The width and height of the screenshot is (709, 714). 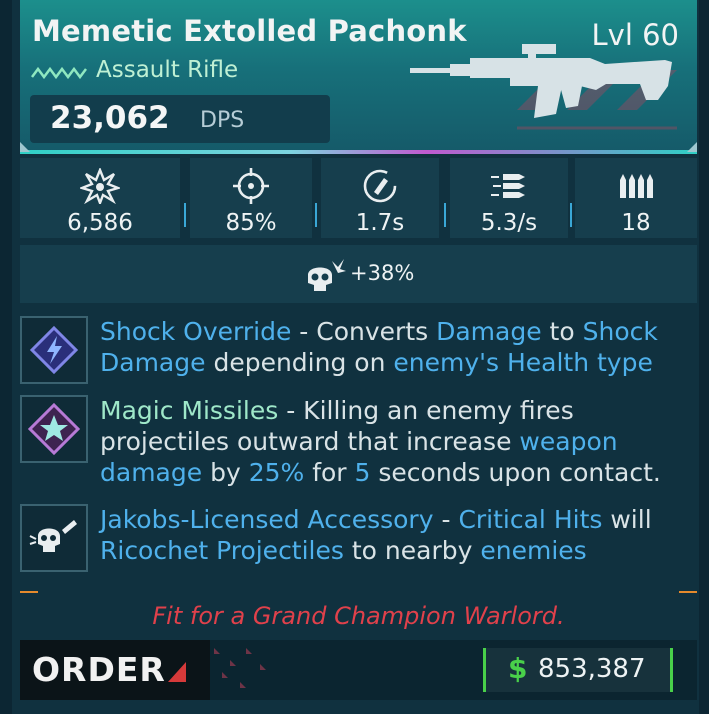 I want to click on skull-ricochet-icon, so click(x=53, y=536).